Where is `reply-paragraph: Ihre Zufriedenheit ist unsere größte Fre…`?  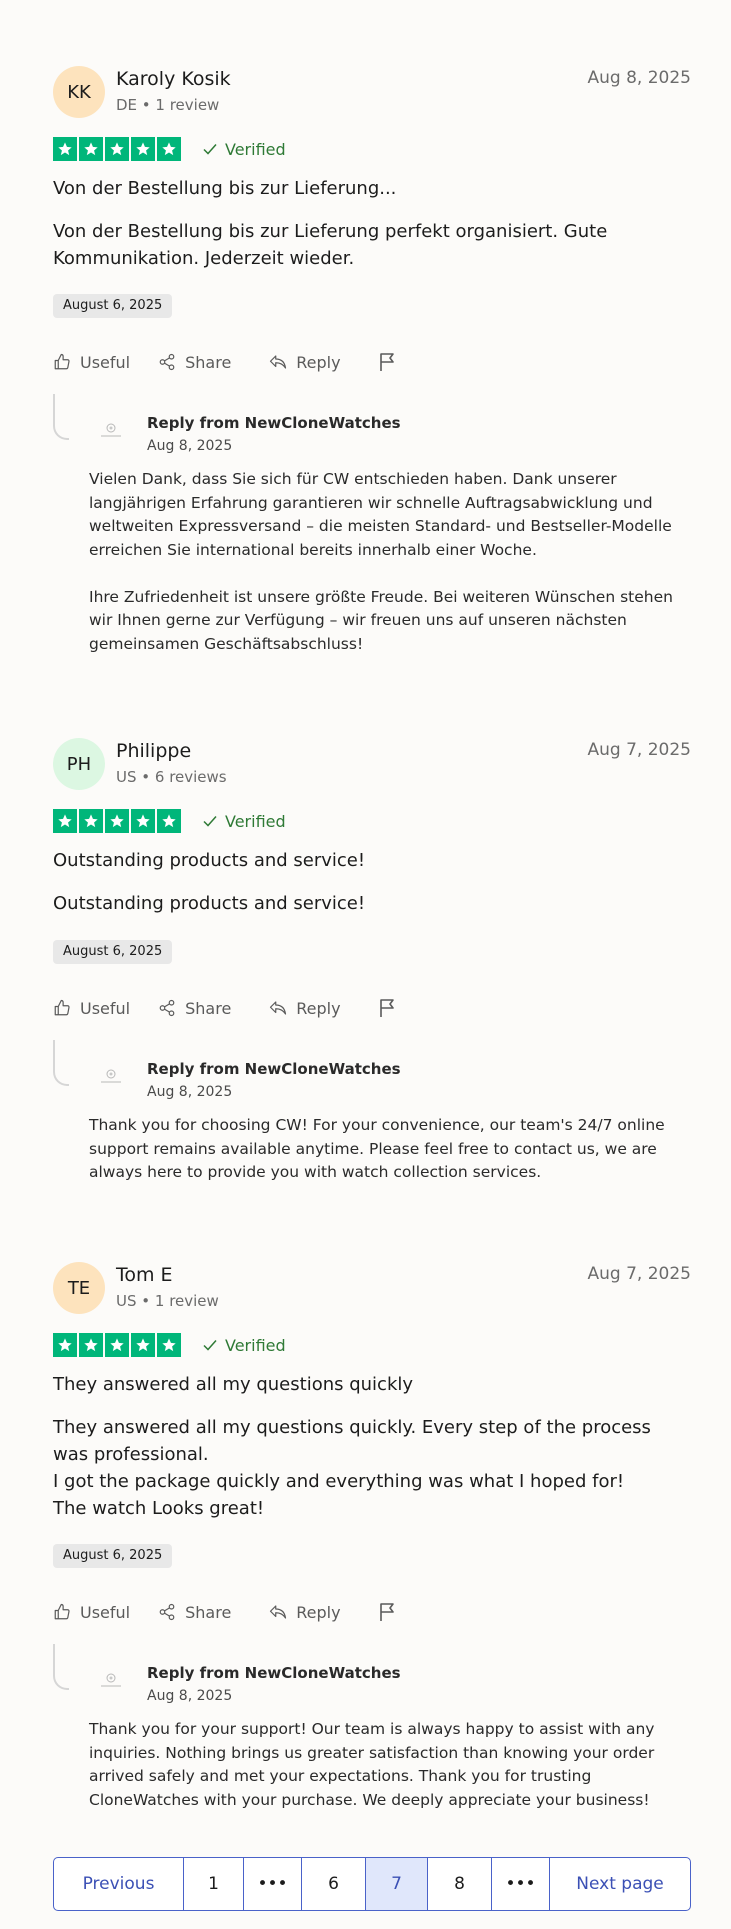
reply-paragraph: Ihre Zufriedenheit ist unsere größte Fre… is located at coordinates (381, 620).